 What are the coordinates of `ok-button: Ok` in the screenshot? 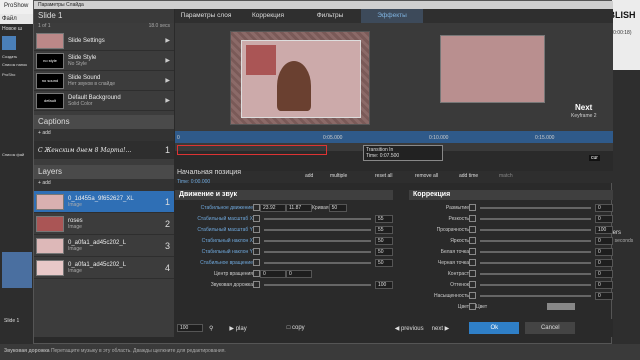 It's located at (494, 328).